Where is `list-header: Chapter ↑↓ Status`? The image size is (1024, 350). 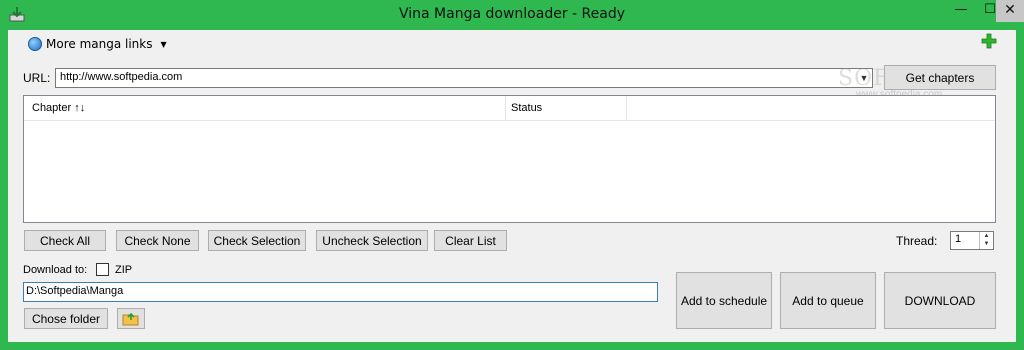
list-header: Chapter ↑↓ Status is located at coordinates (509, 108).